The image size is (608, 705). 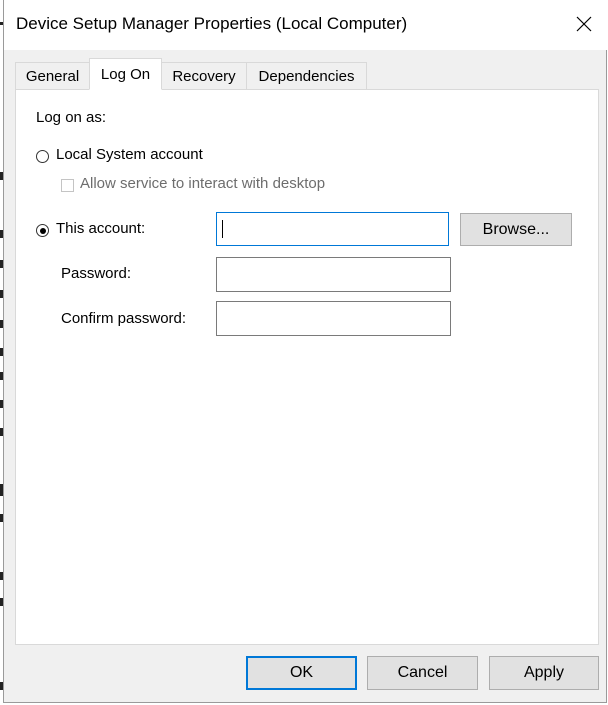 I want to click on ok-button: OK, so click(x=301, y=673).